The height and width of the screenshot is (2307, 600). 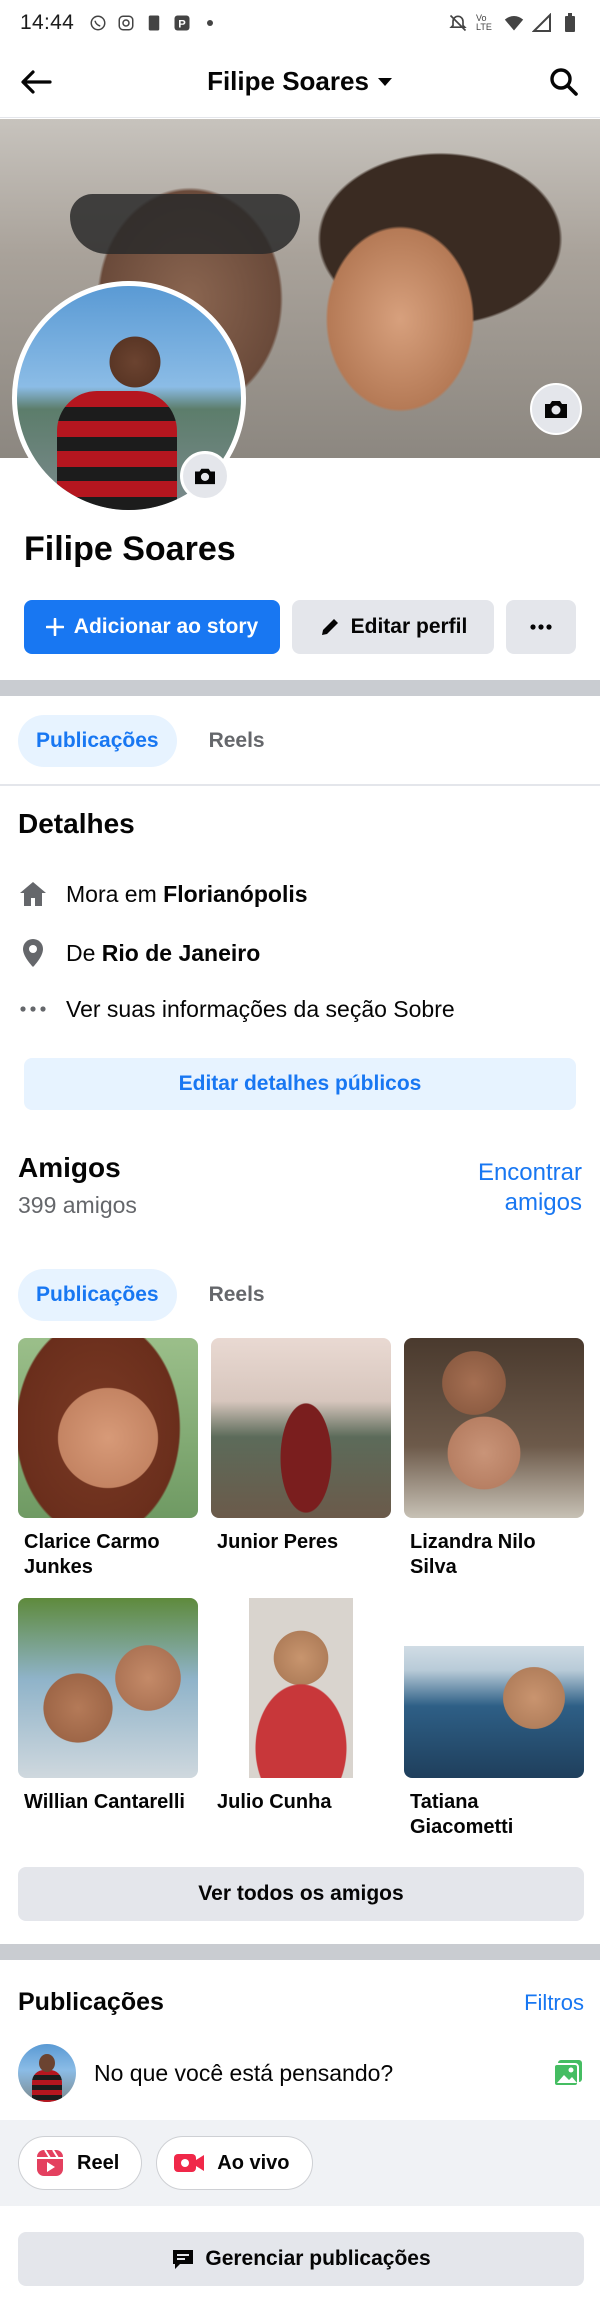 I want to click on friend-card: Junior Peres, so click(x=301, y=1462).